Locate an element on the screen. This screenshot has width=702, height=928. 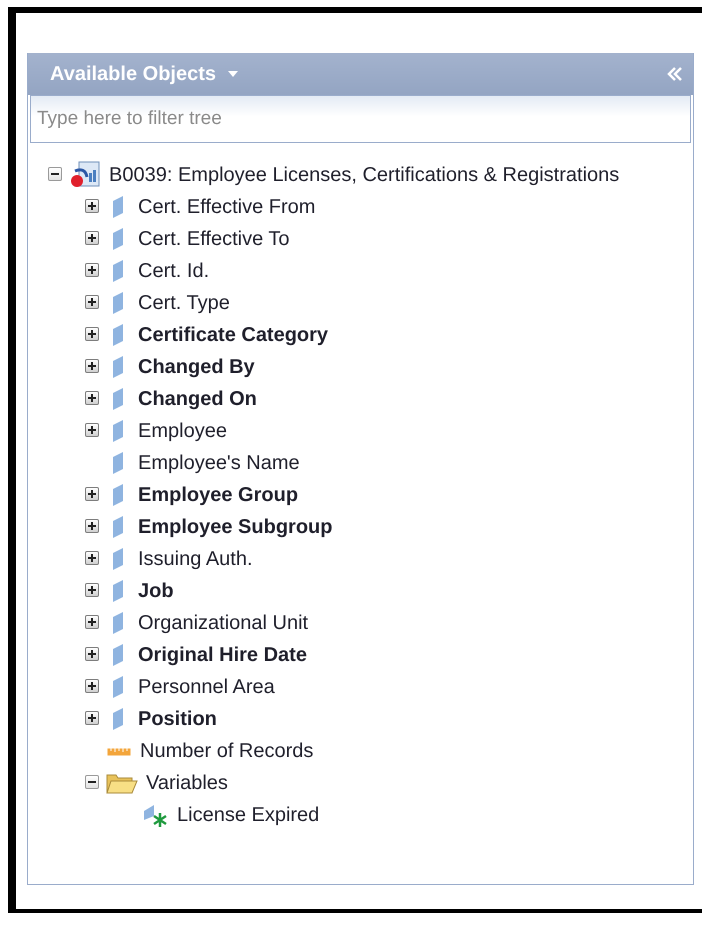
tree-item-label: License Expired is located at coordinates (248, 815).